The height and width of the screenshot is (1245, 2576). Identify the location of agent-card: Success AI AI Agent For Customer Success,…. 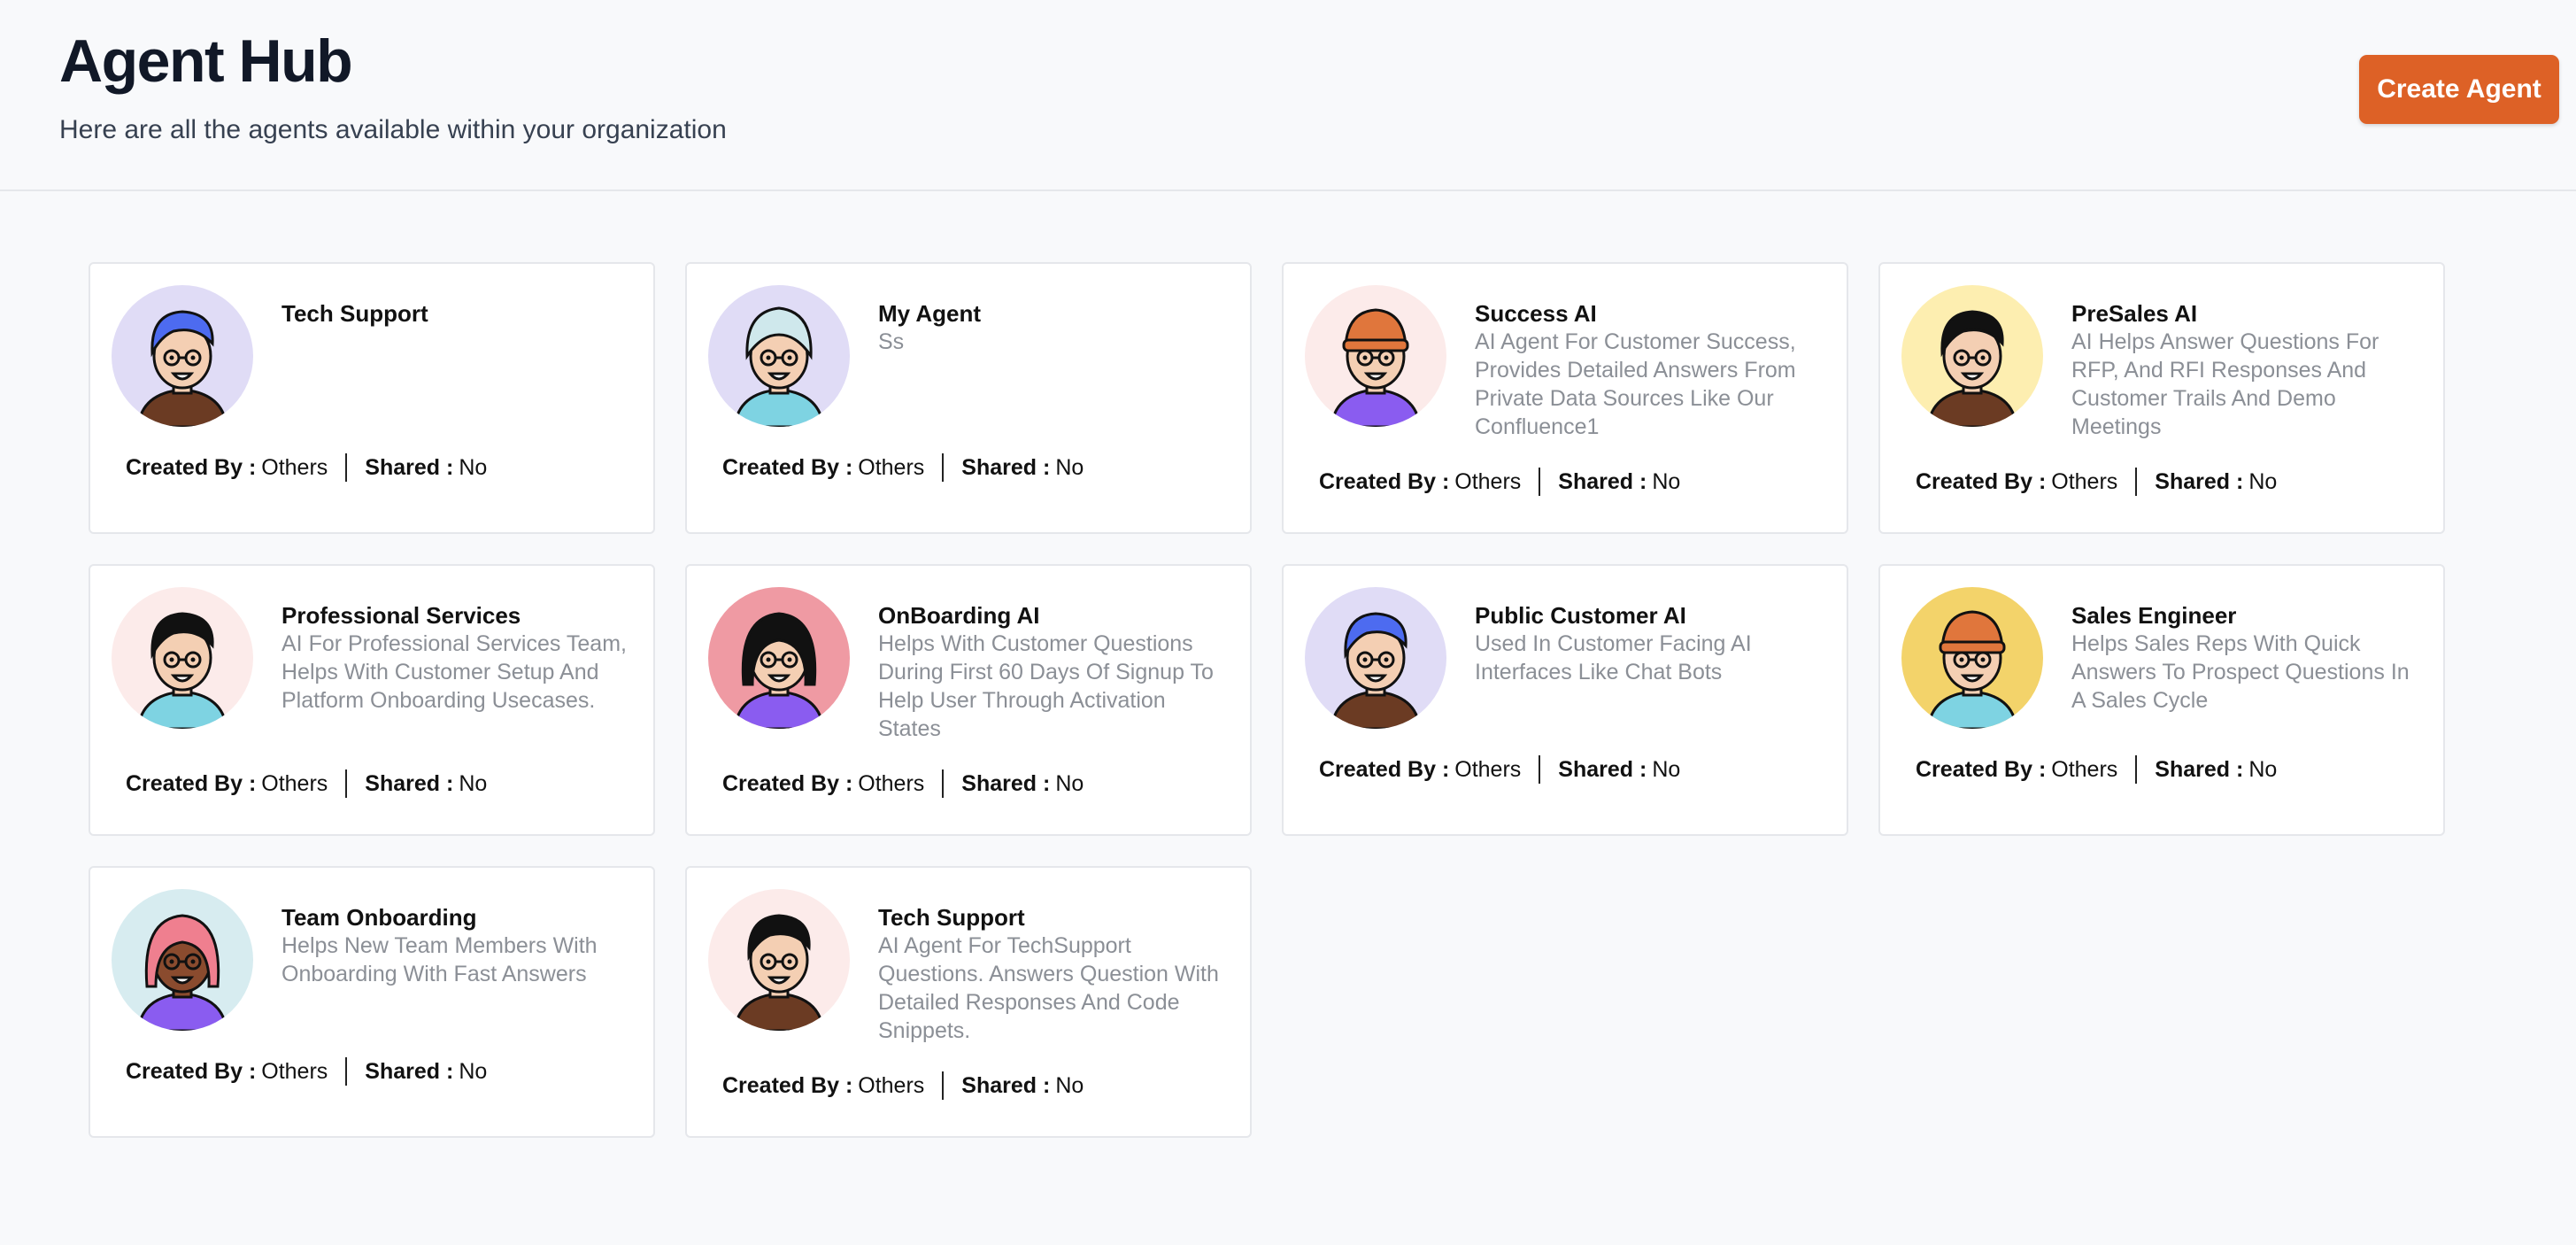
(1565, 398).